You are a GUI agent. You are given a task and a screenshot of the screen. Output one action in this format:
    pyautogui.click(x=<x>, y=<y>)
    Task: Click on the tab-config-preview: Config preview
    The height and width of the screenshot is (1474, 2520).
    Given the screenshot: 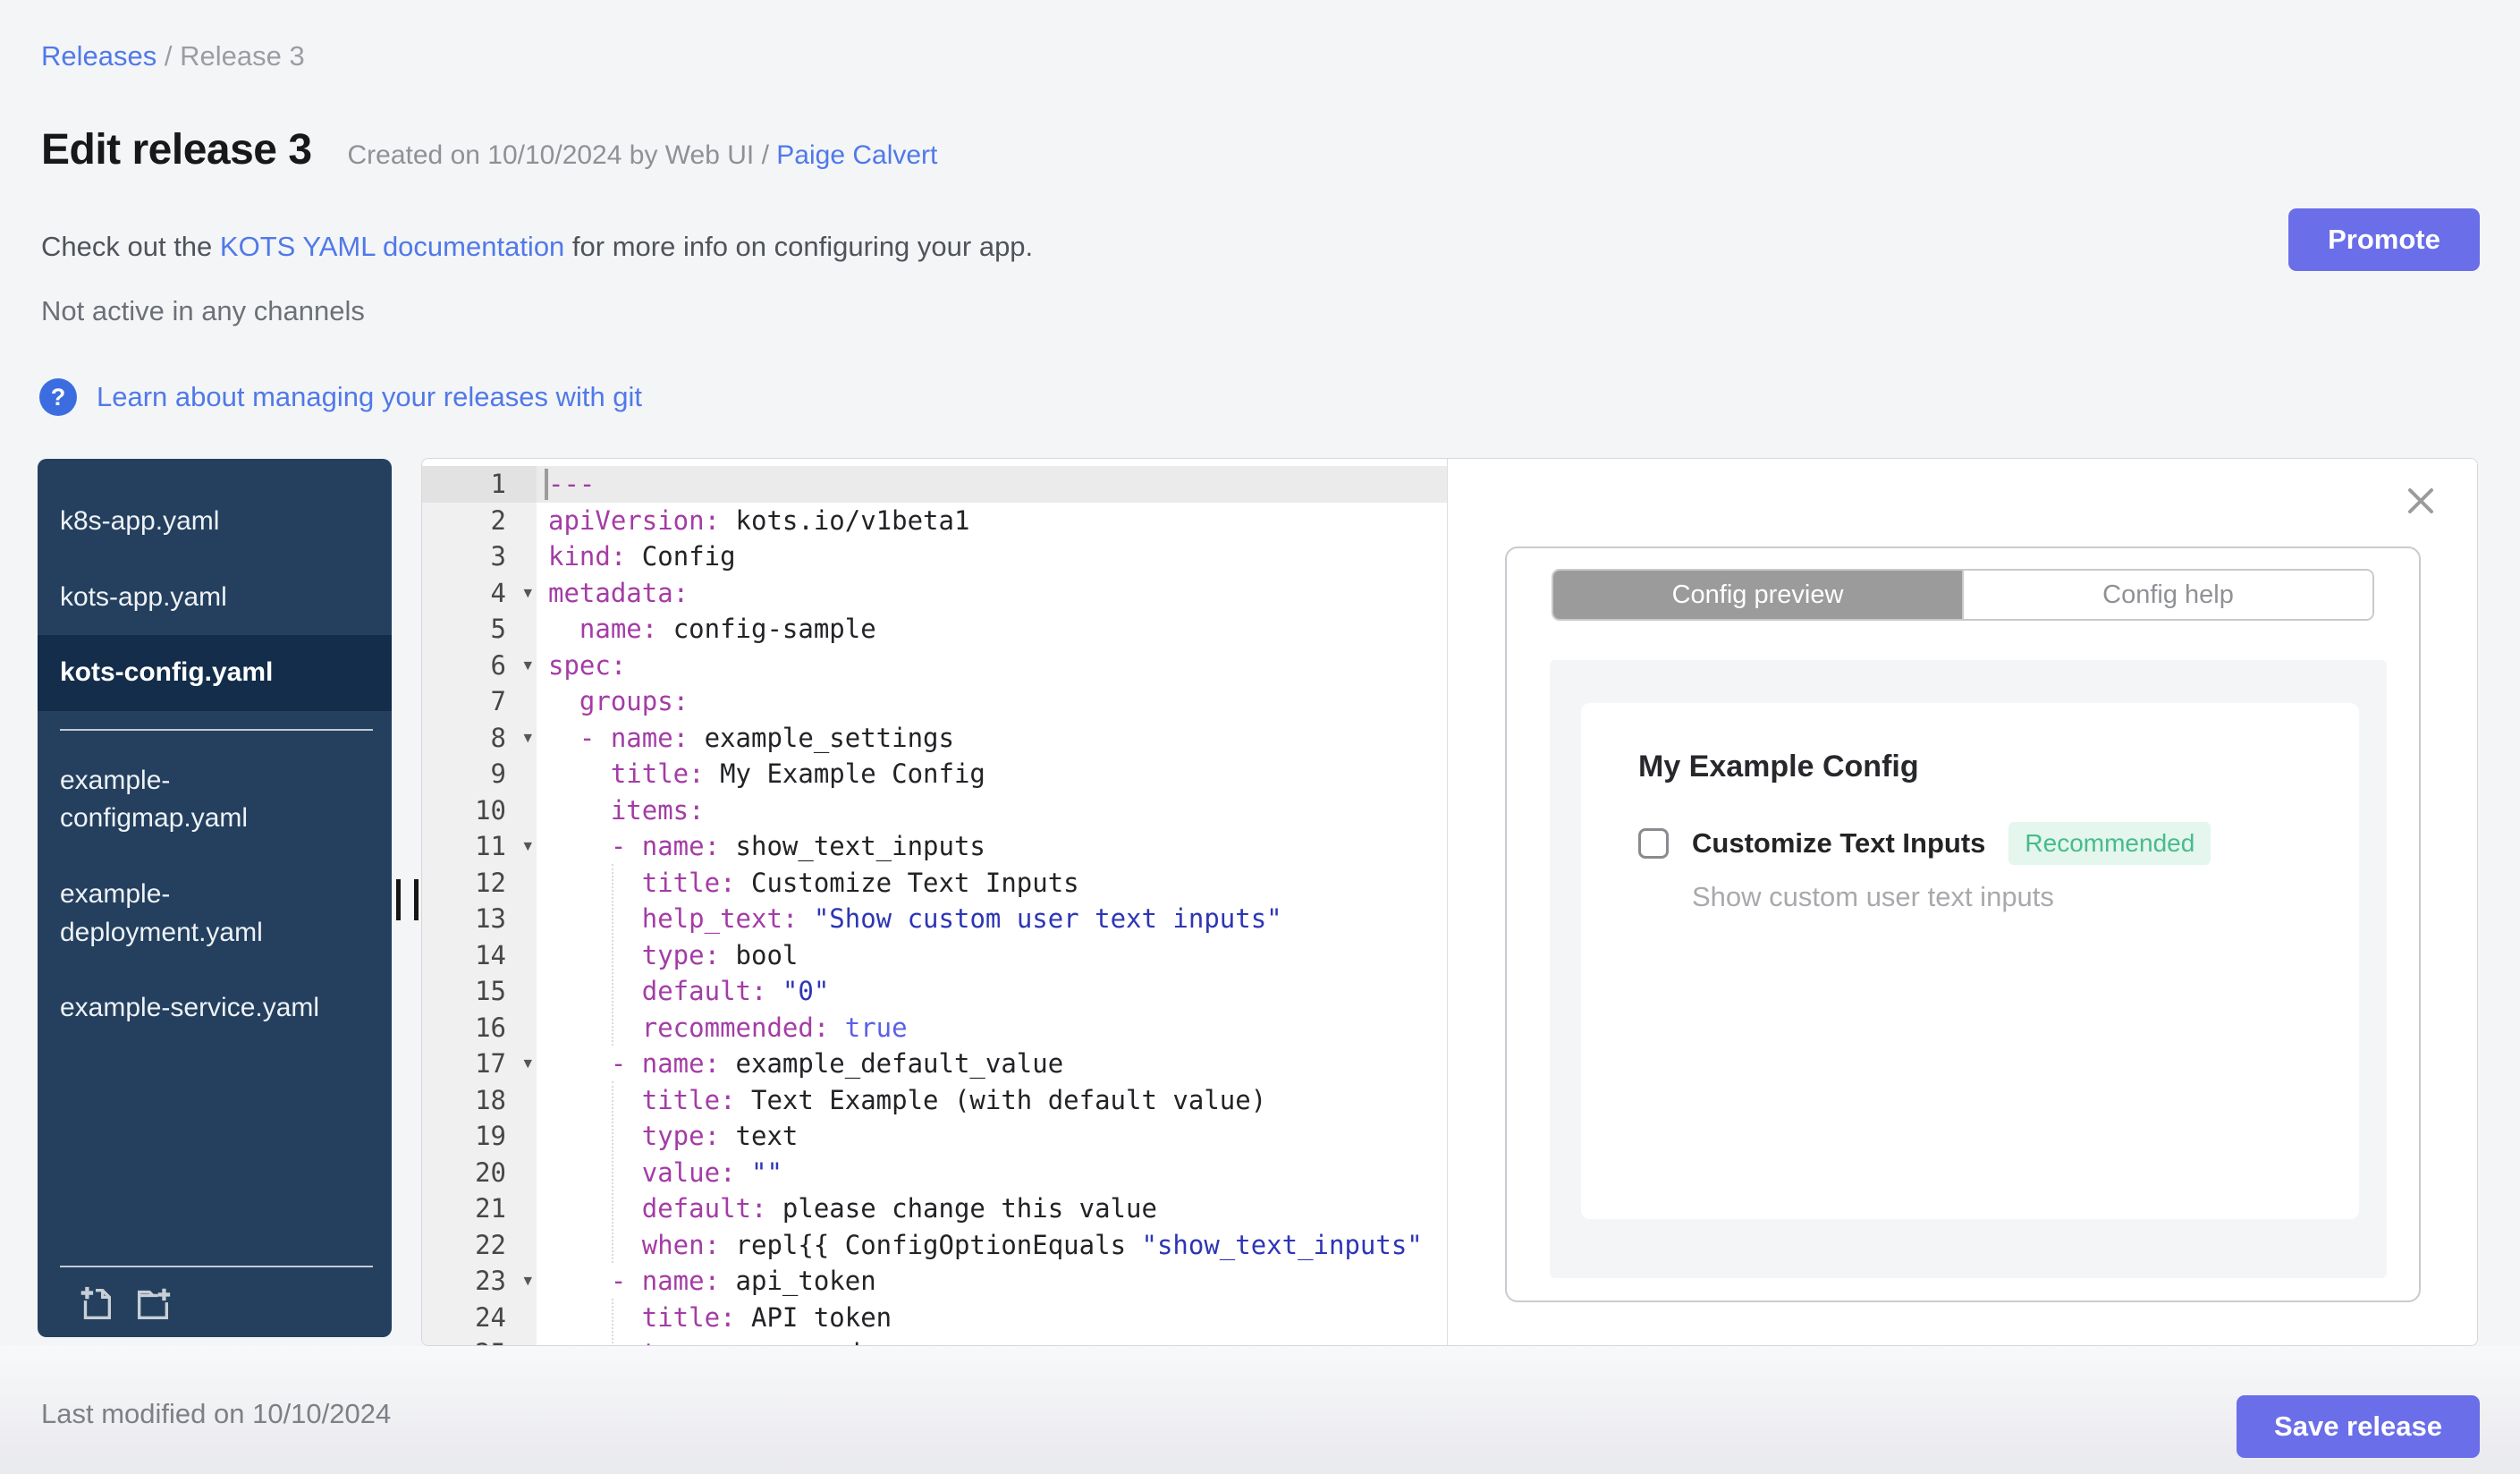 What is the action you would take?
    pyautogui.click(x=1757, y=595)
    